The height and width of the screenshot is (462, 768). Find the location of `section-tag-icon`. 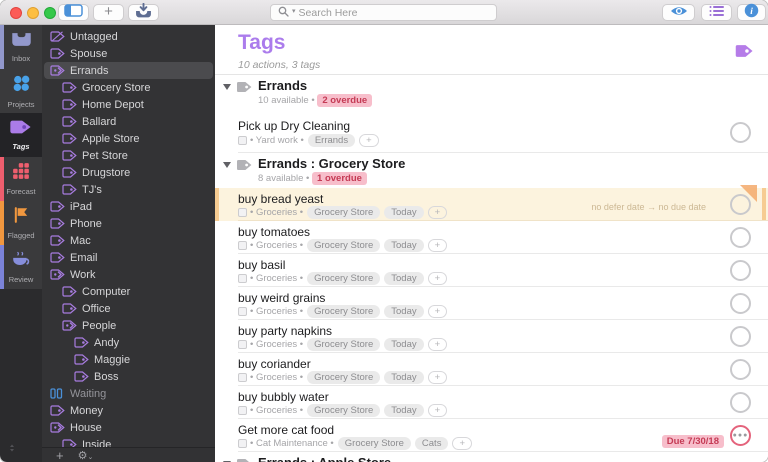

section-tag-icon is located at coordinates (244, 89).